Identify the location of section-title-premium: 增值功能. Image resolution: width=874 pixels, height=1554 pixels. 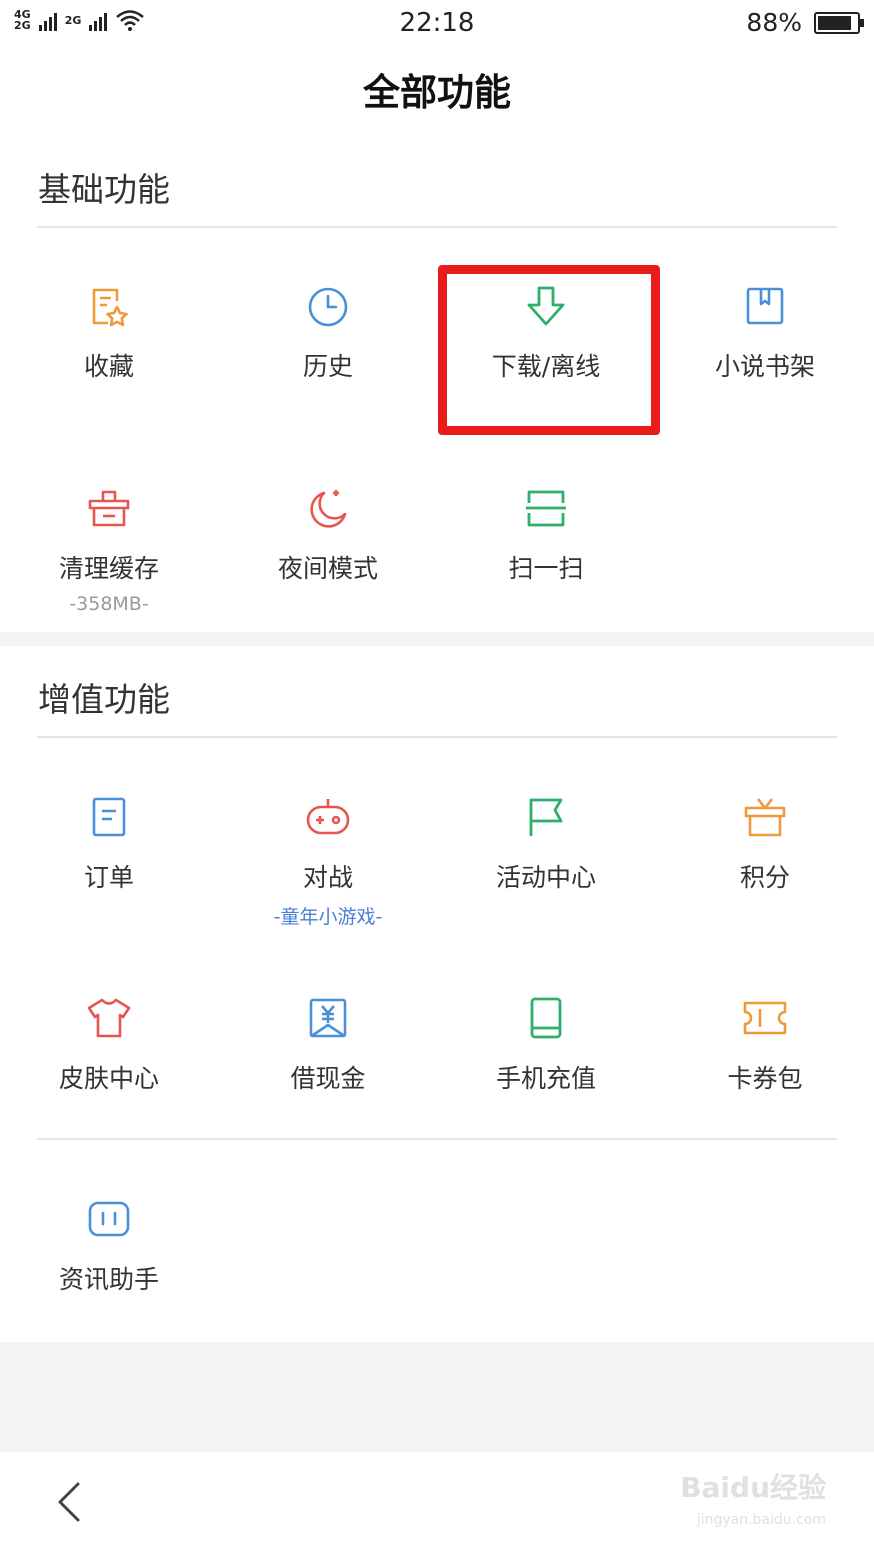
(104, 699).